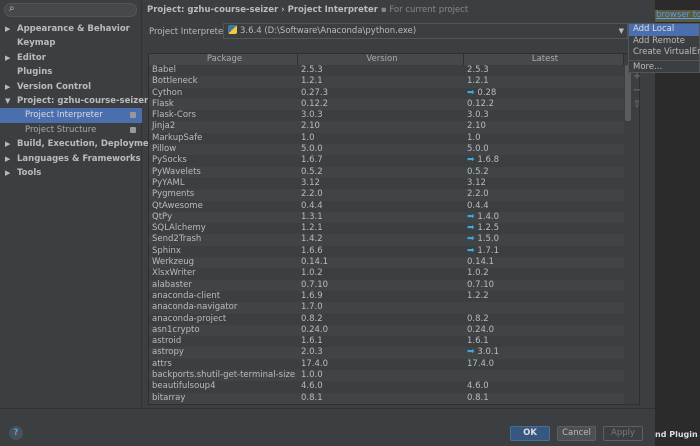  What do you see at coordinates (312, 205) in the screenshot?
I see `cell-text: 0.4.4` at bounding box center [312, 205].